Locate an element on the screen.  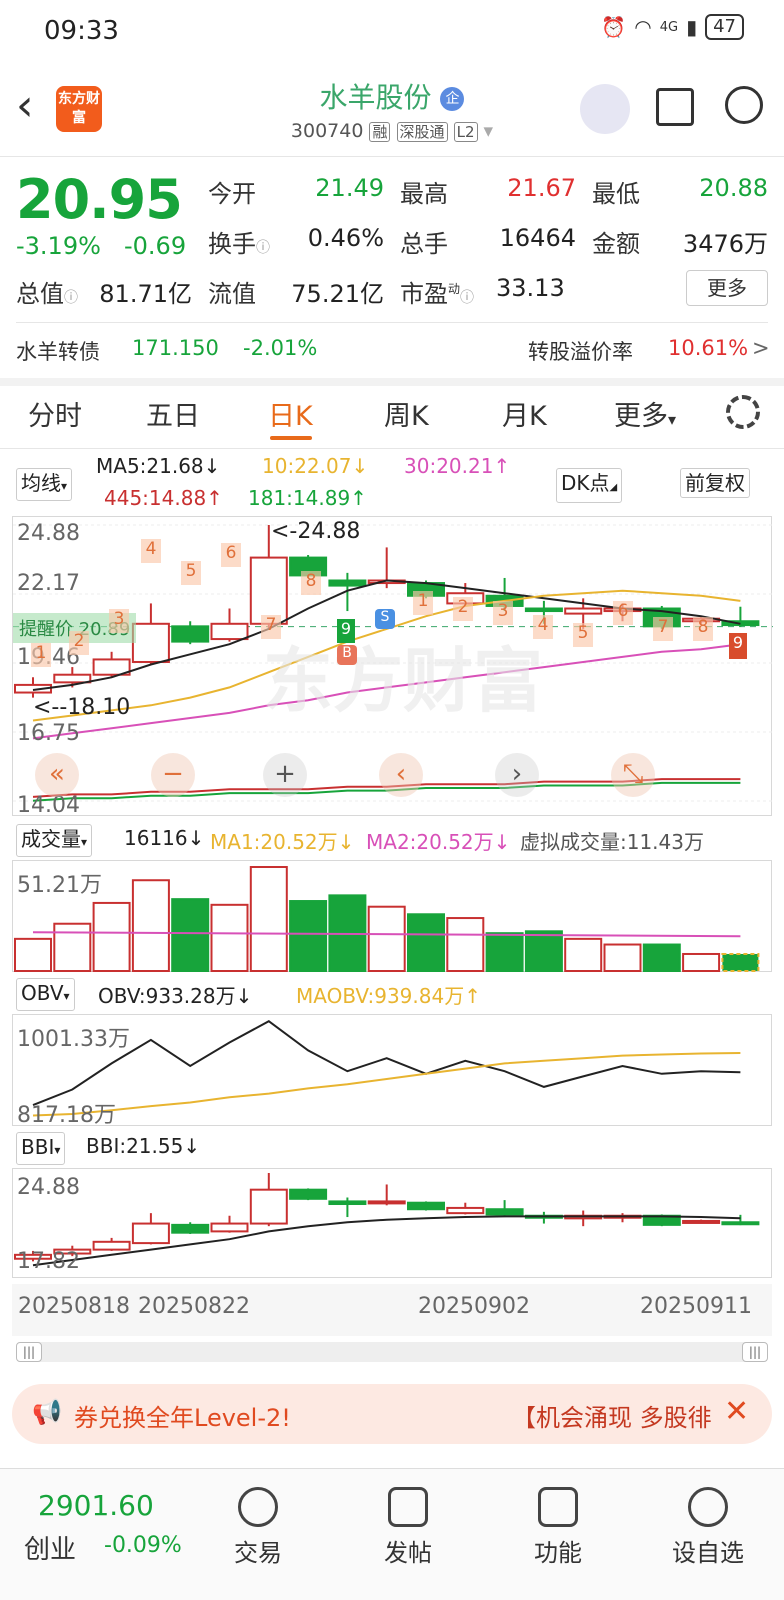
range-scrollbar: ||| ||| is located at coordinates (392, 1352).